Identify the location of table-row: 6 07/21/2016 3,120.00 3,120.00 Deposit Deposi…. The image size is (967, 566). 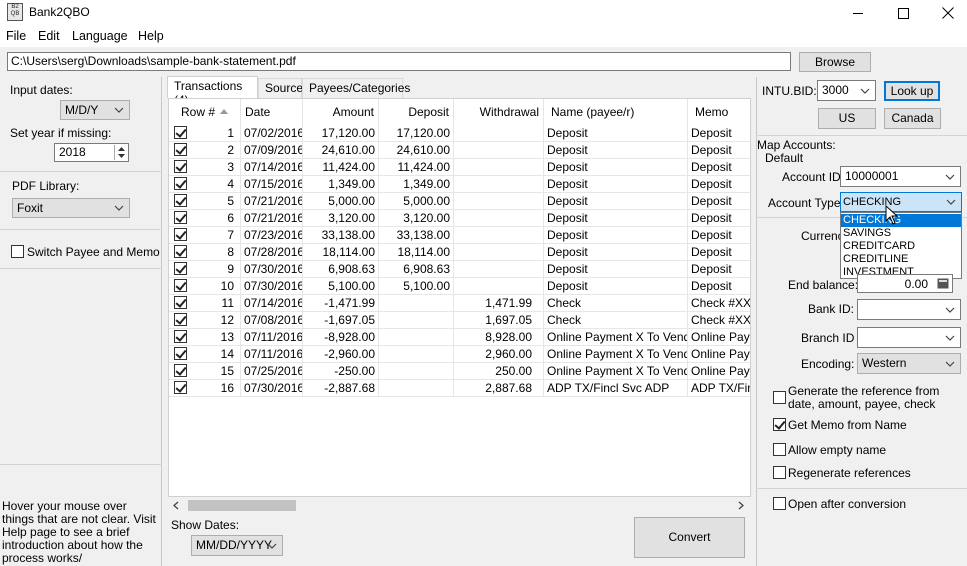
(459, 218).